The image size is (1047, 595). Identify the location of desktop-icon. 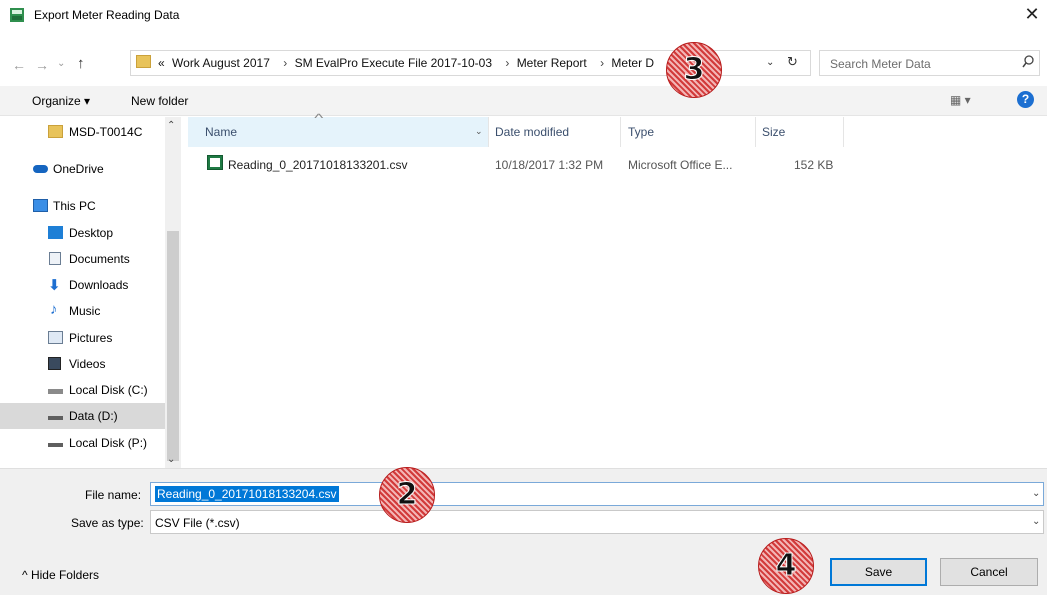
(55, 232).